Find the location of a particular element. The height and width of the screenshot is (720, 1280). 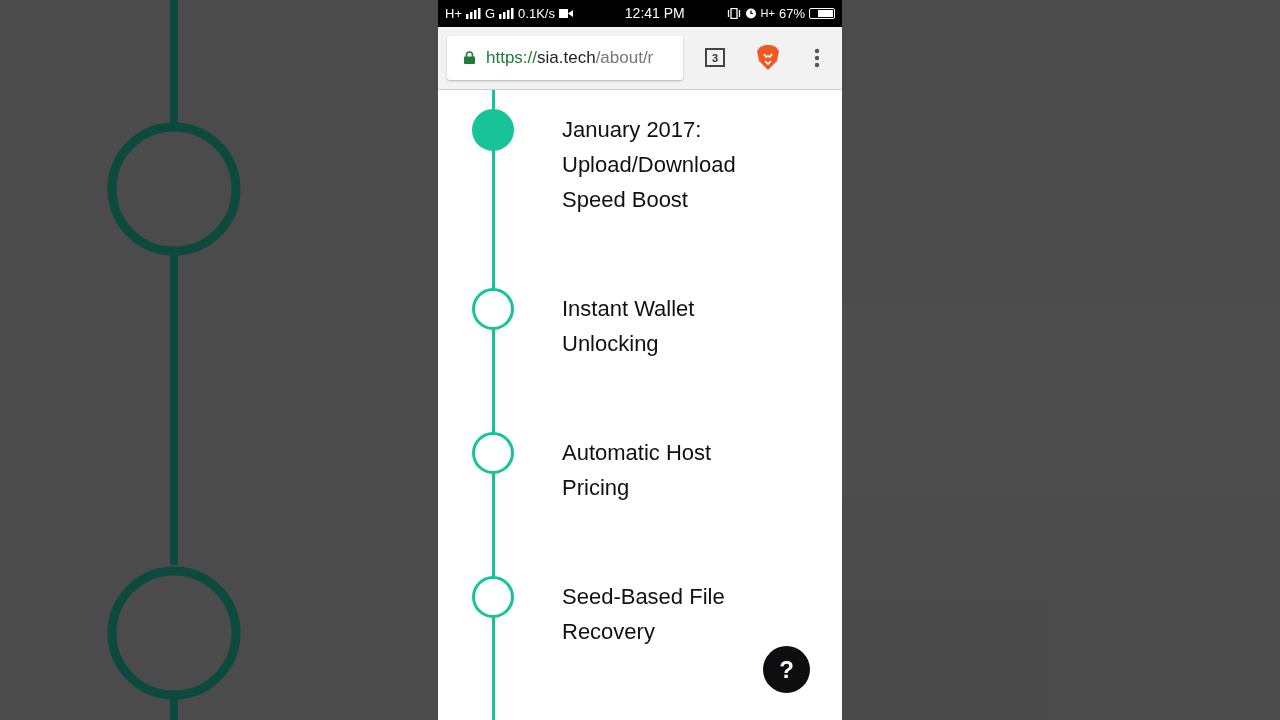

network-type: G is located at coordinates (490, 13).